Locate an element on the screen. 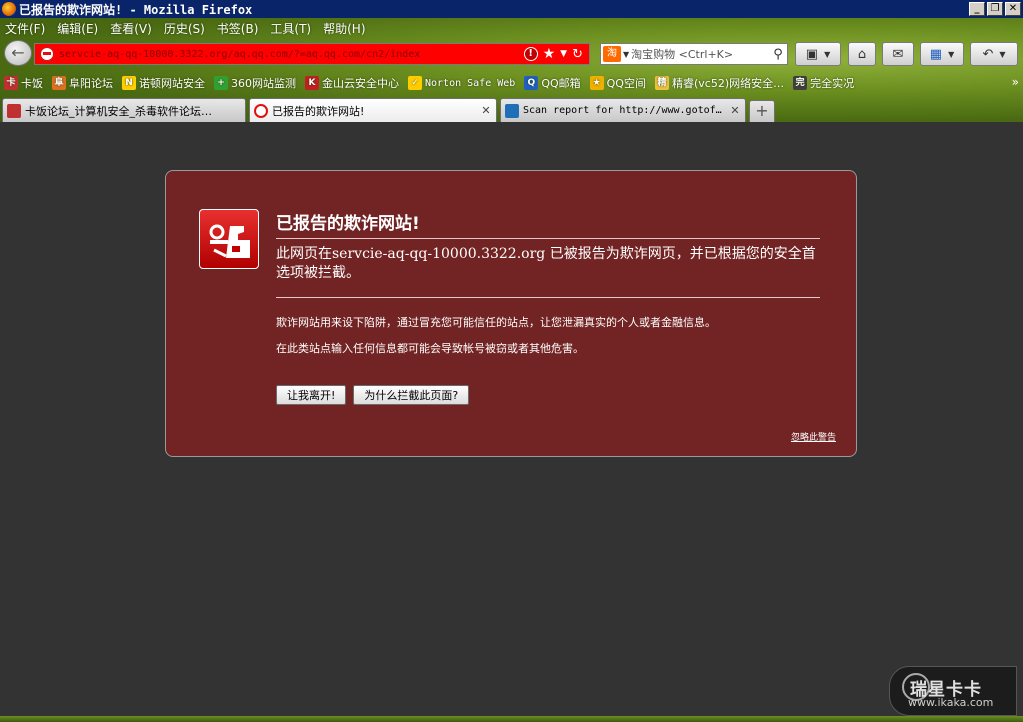 The width and height of the screenshot is (1023, 722). tab-label: 已报告的欺诈网站! is located at coordinates (318, 111).